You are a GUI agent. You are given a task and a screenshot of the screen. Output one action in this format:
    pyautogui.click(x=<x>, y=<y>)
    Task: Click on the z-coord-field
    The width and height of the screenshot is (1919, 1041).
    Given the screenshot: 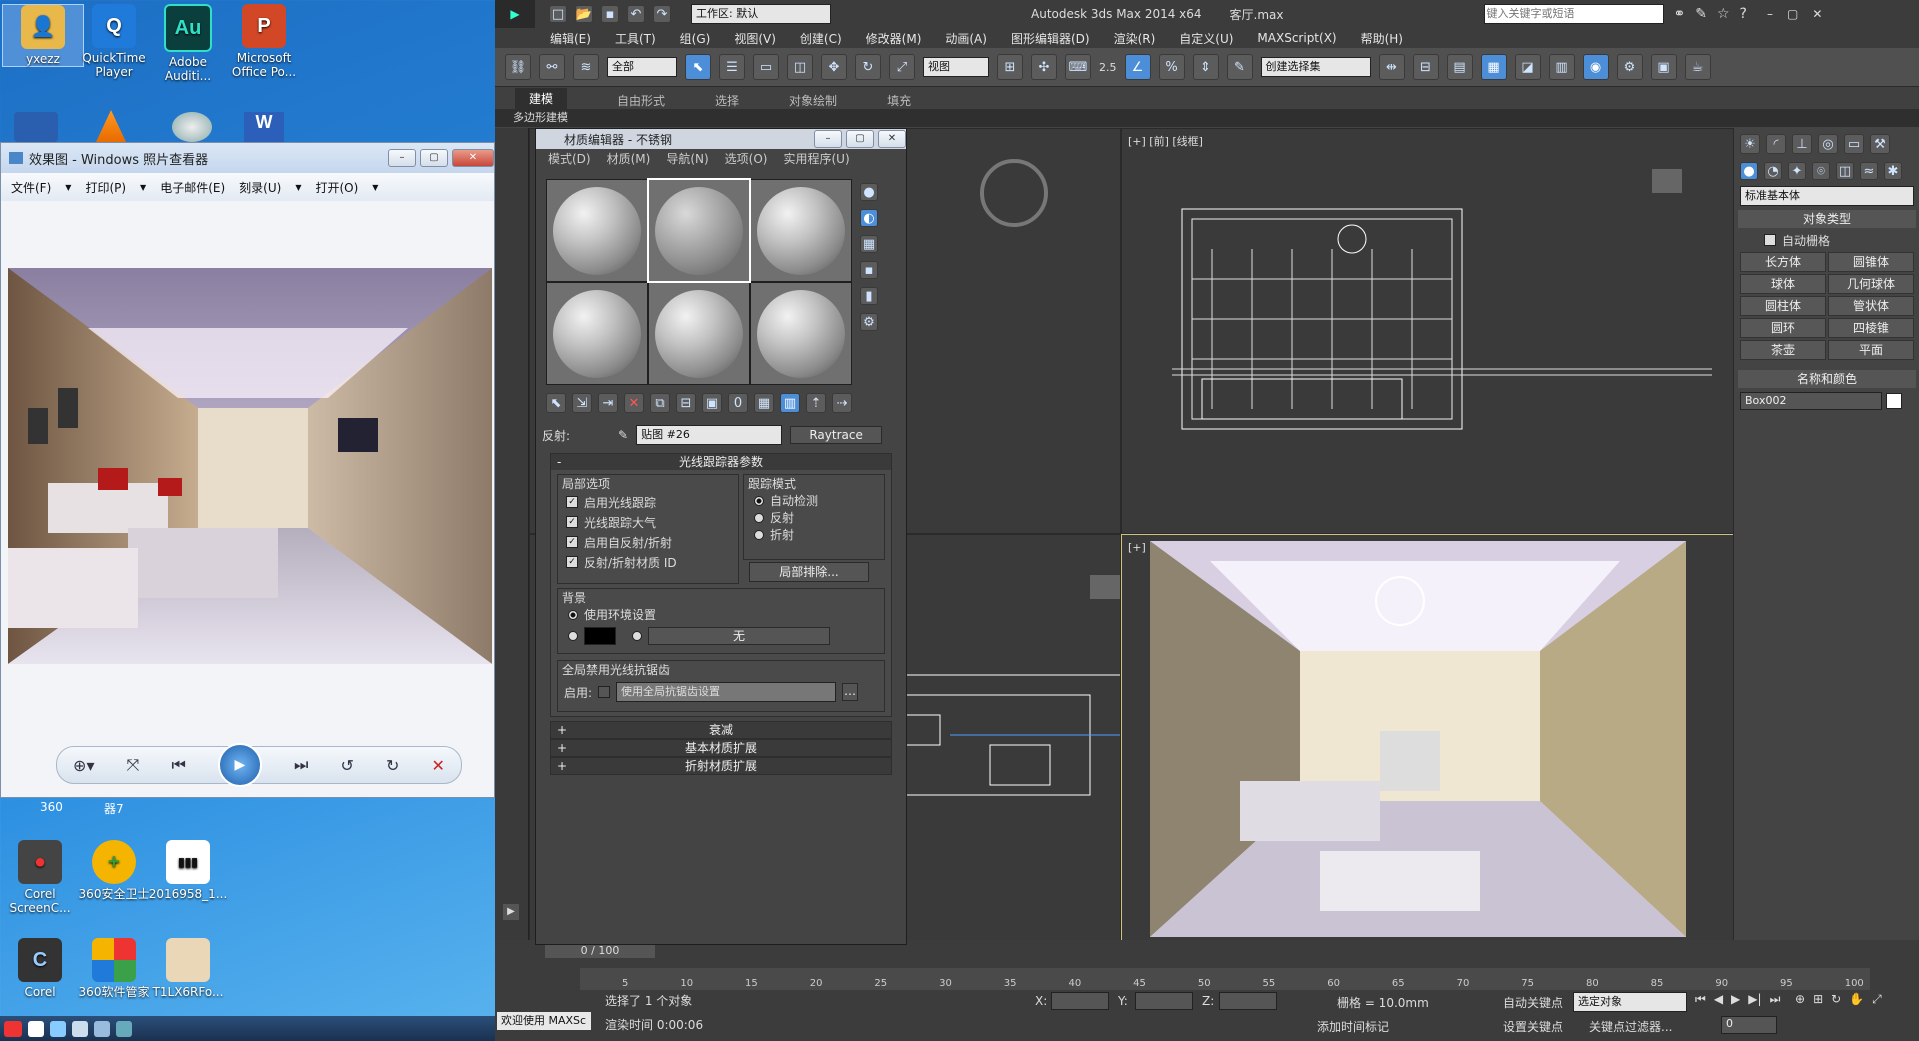 What is the action you would take?
    pyautogui.click(x=1248, y=1001)
    